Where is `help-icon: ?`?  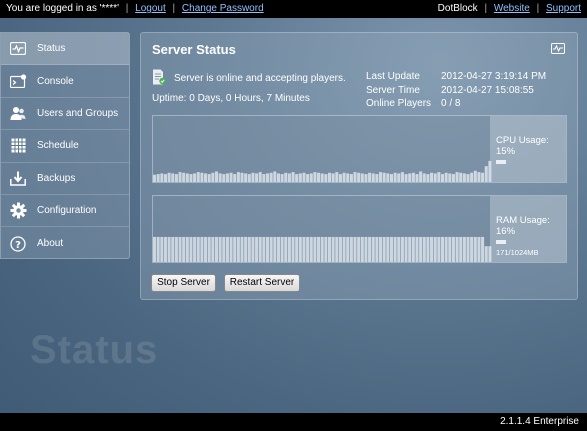
help-icon: ? is located at coordinates (18, 244).